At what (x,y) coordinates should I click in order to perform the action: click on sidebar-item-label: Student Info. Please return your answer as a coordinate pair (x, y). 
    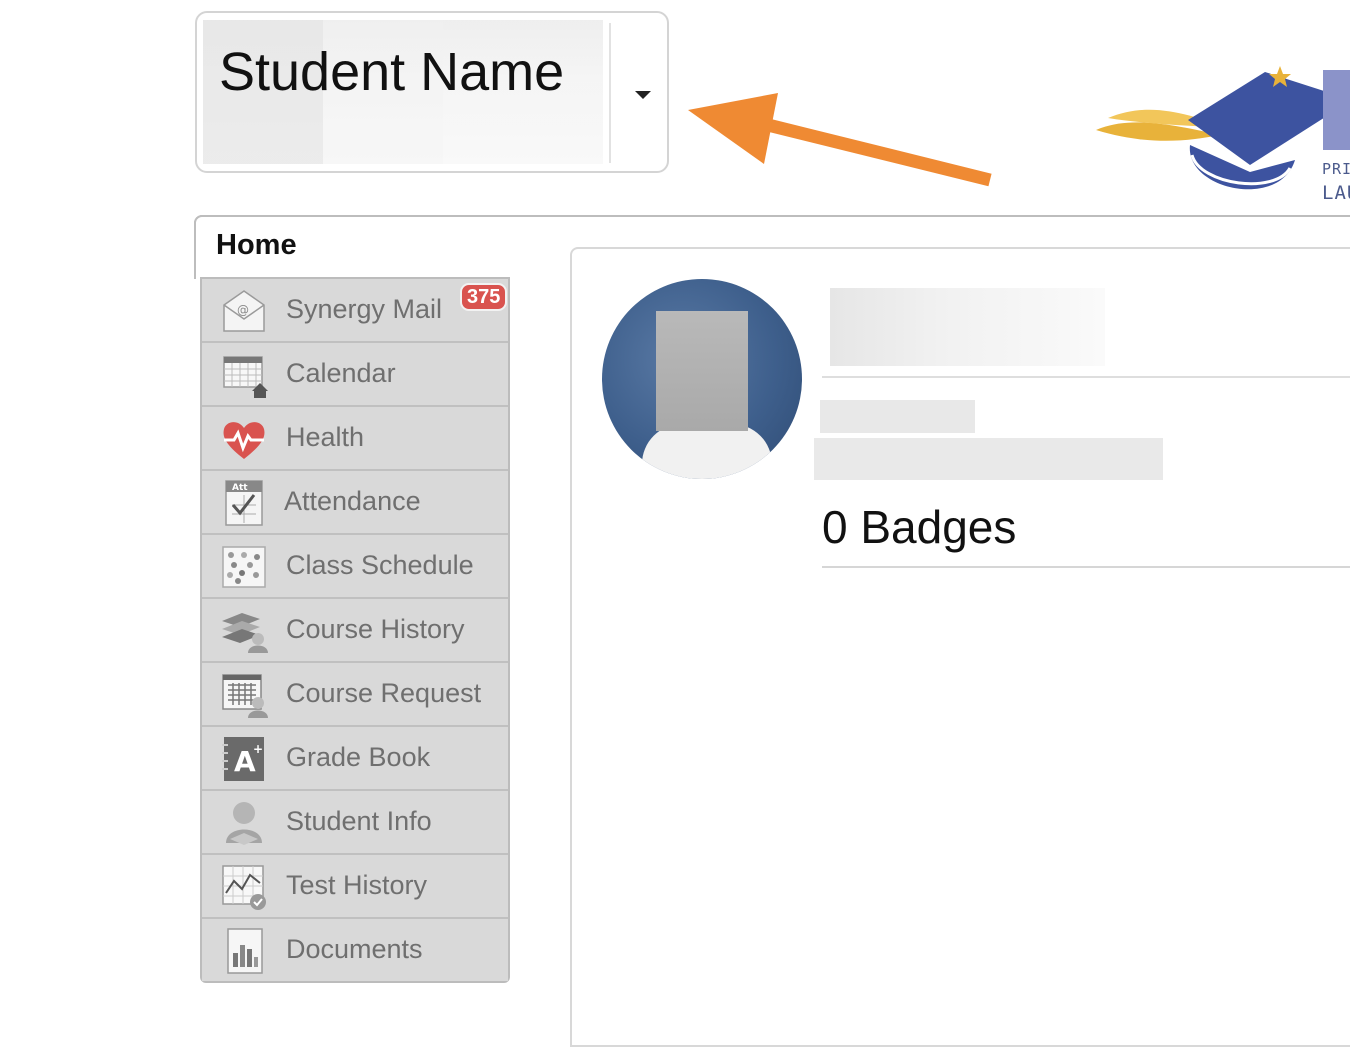
    Looking at the image, I should click on (359, 821).